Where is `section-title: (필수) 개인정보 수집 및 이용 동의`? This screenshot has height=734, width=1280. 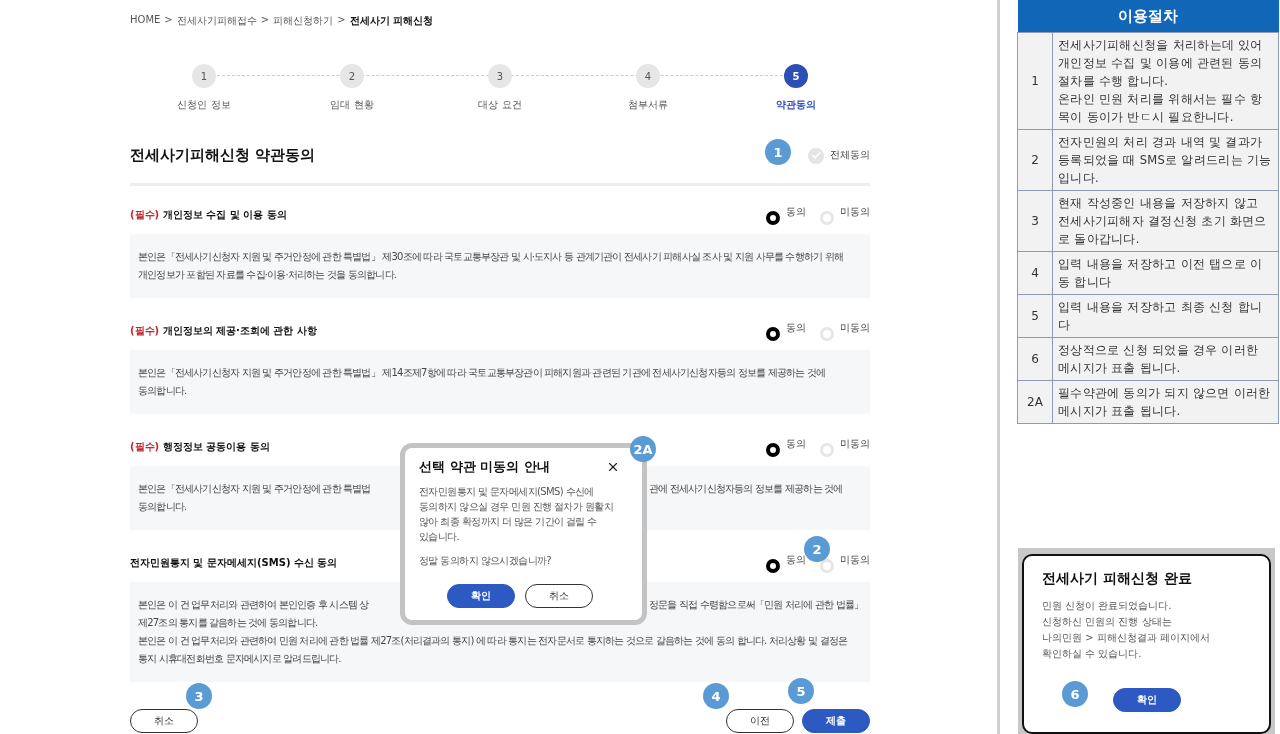 section-title: (필수) 개인정보 수집 및 이용 동의 is located at coordinates (208, 215).